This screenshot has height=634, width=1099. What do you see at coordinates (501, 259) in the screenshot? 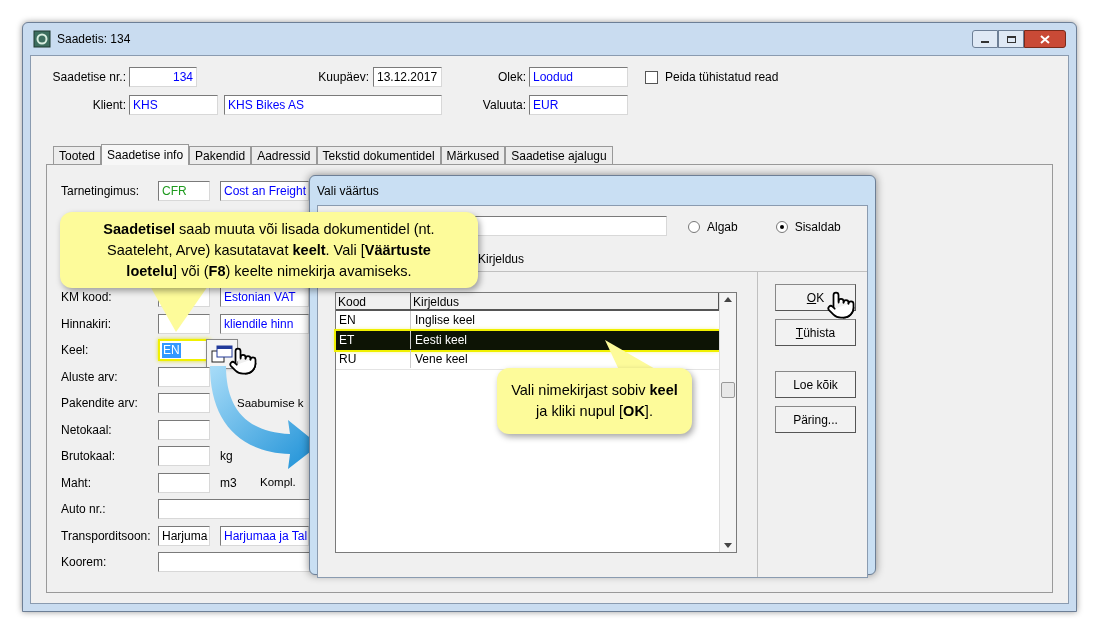
I see `field-label: Kirjeldus` at bounding box center [501, 259].